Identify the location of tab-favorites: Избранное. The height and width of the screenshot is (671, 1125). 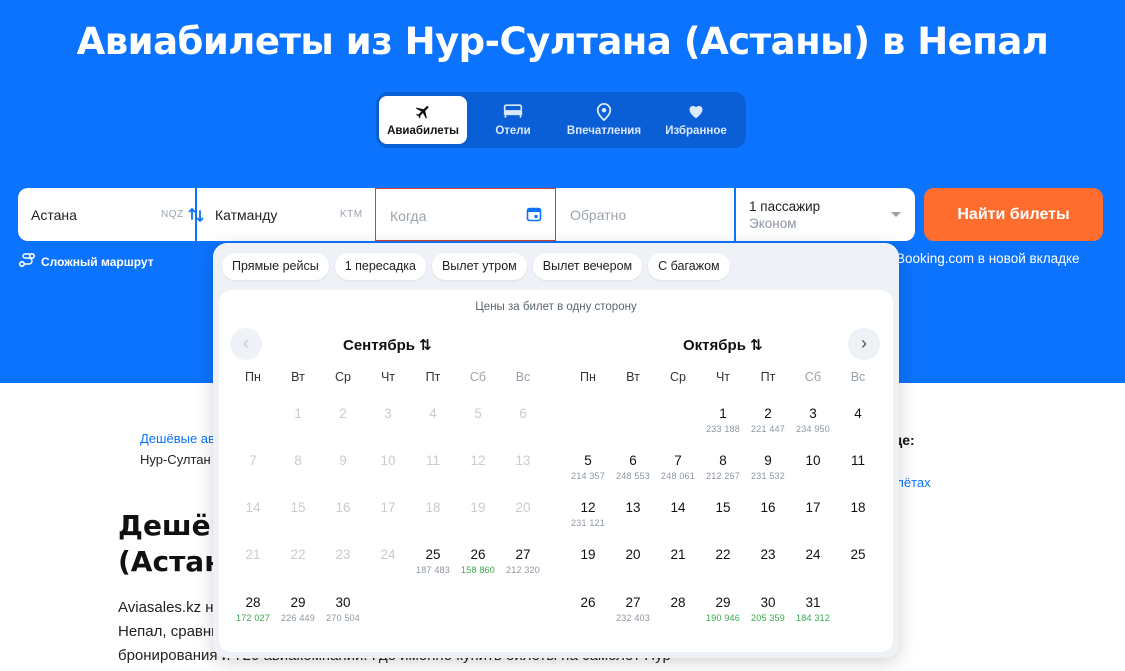
(696, 120).